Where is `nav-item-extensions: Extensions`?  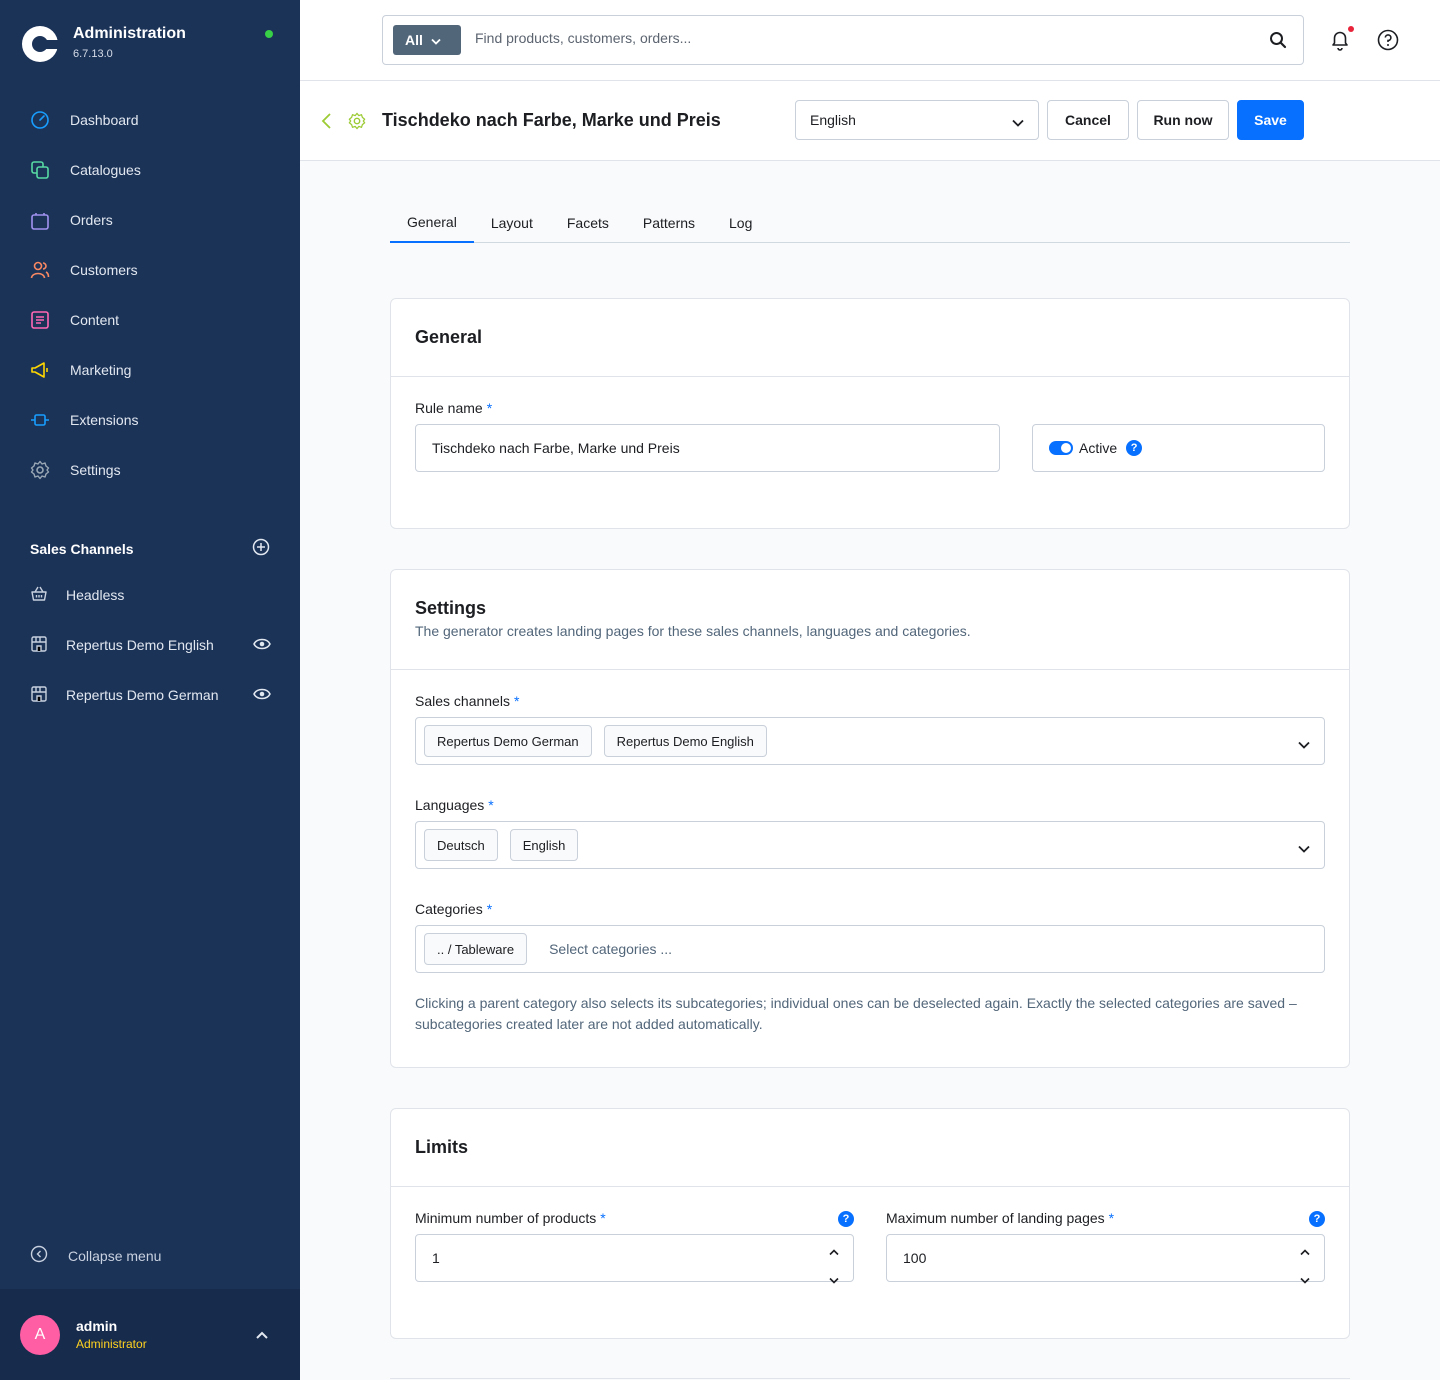
nav-item-extensions: Extensions is located at coordinates (150, 420).